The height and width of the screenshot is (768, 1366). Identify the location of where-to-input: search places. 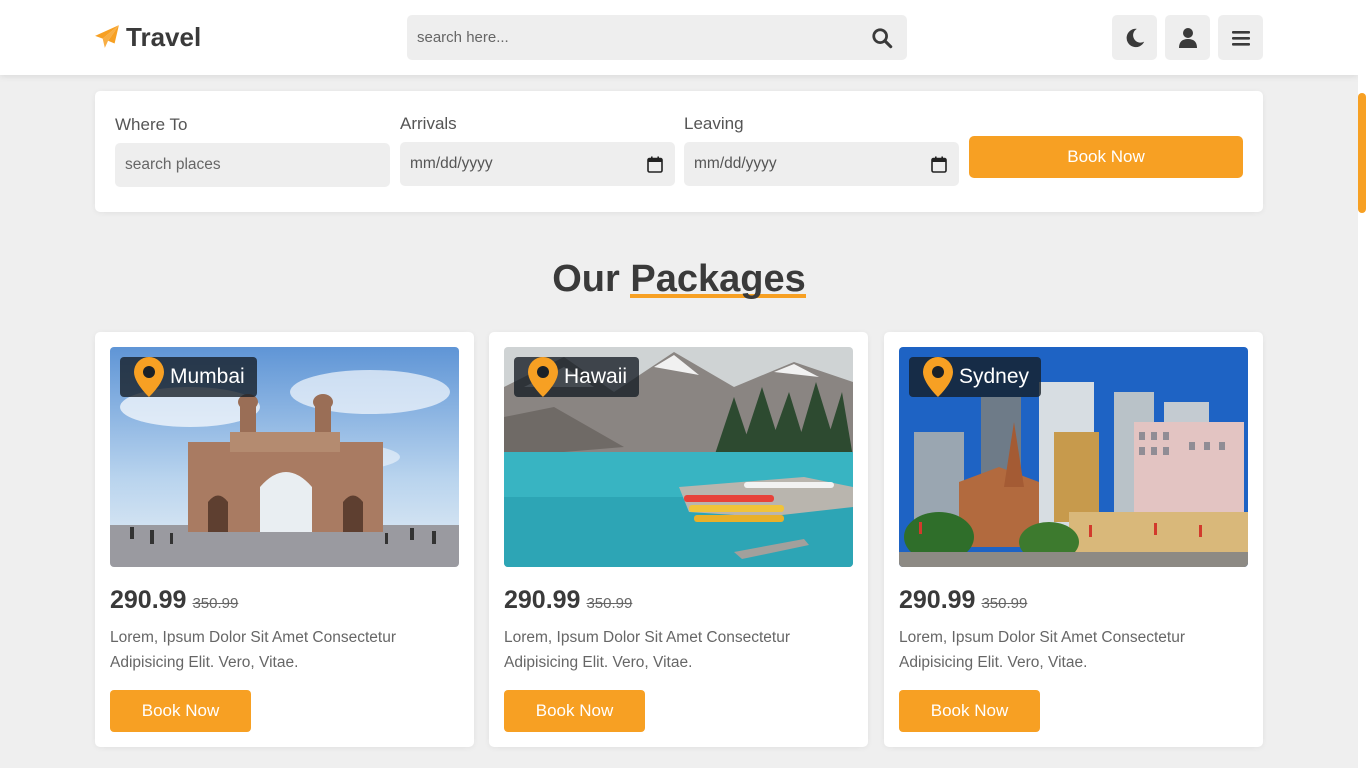
(252, 165).